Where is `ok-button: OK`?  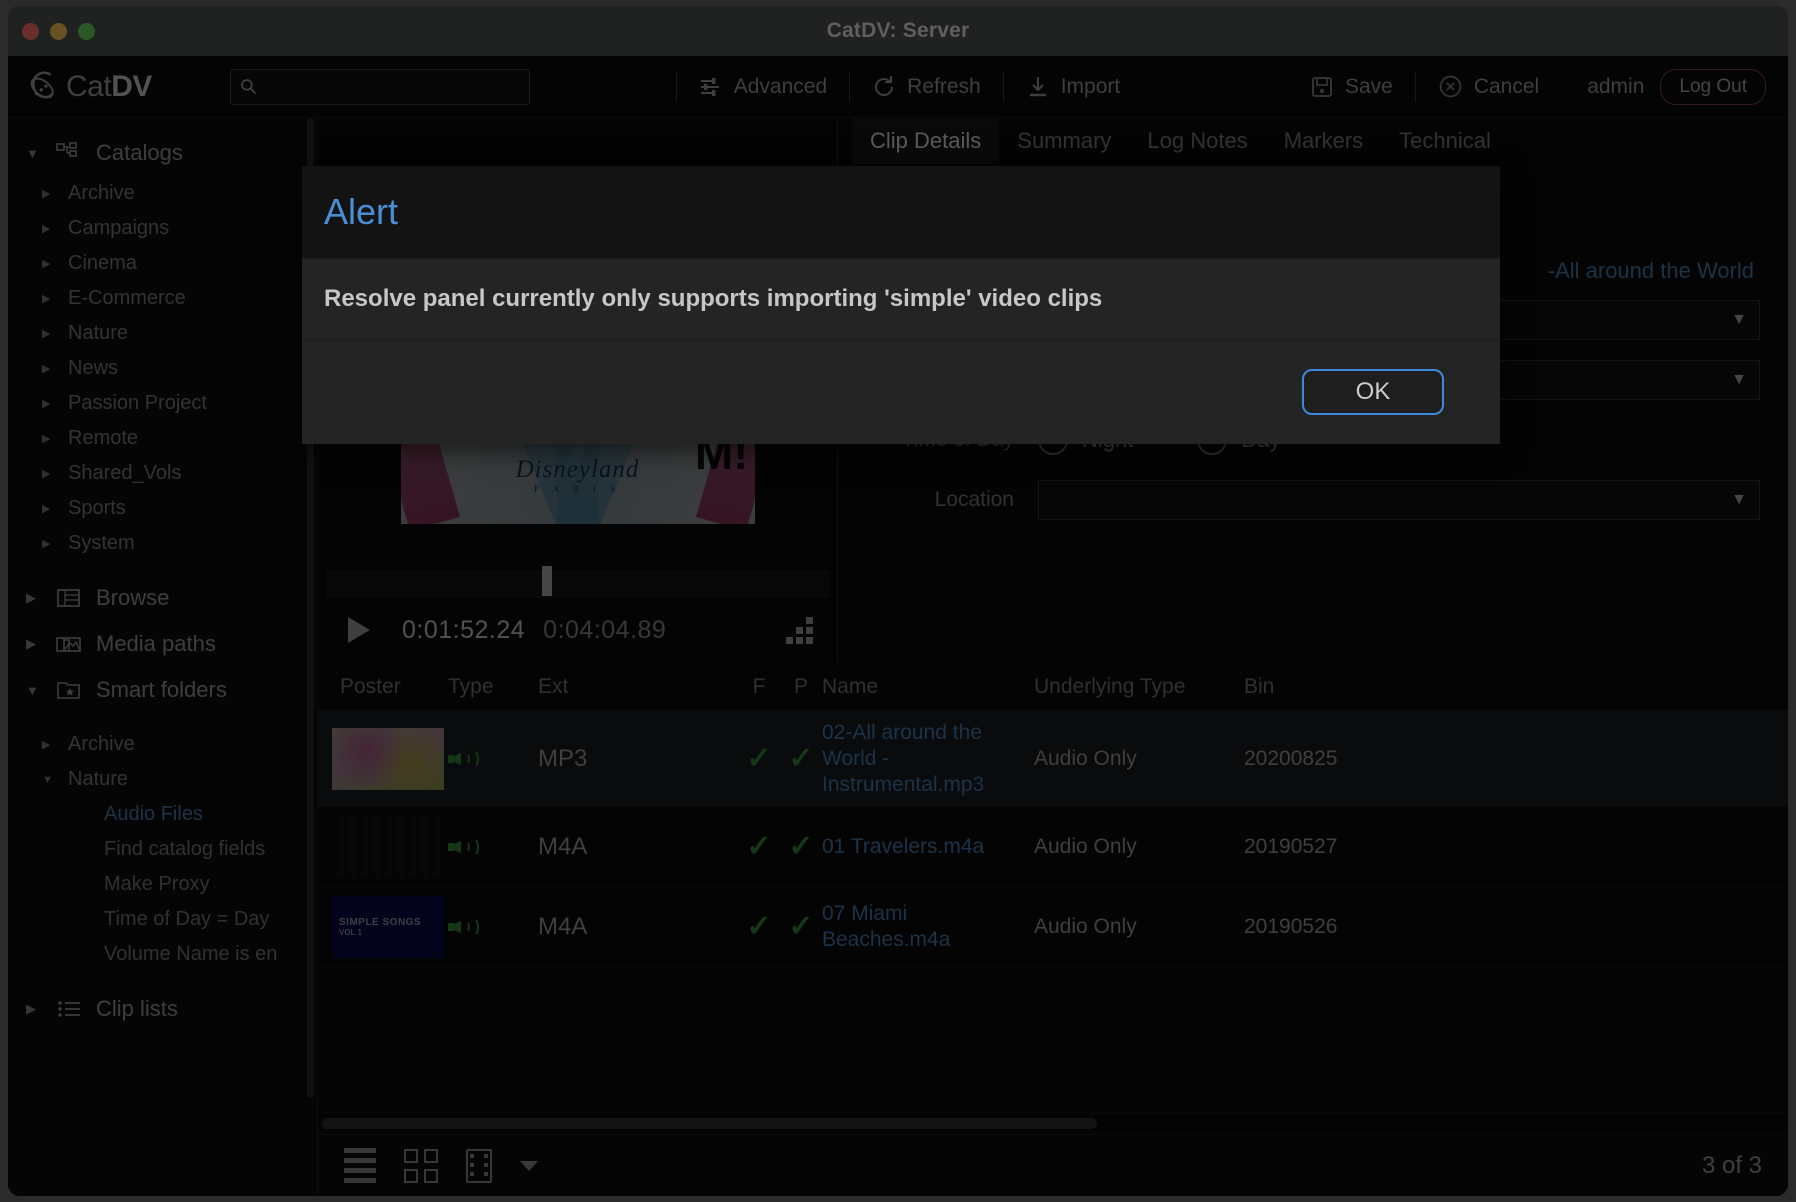
ok-button: OK is located at coordinates (1373, 392).